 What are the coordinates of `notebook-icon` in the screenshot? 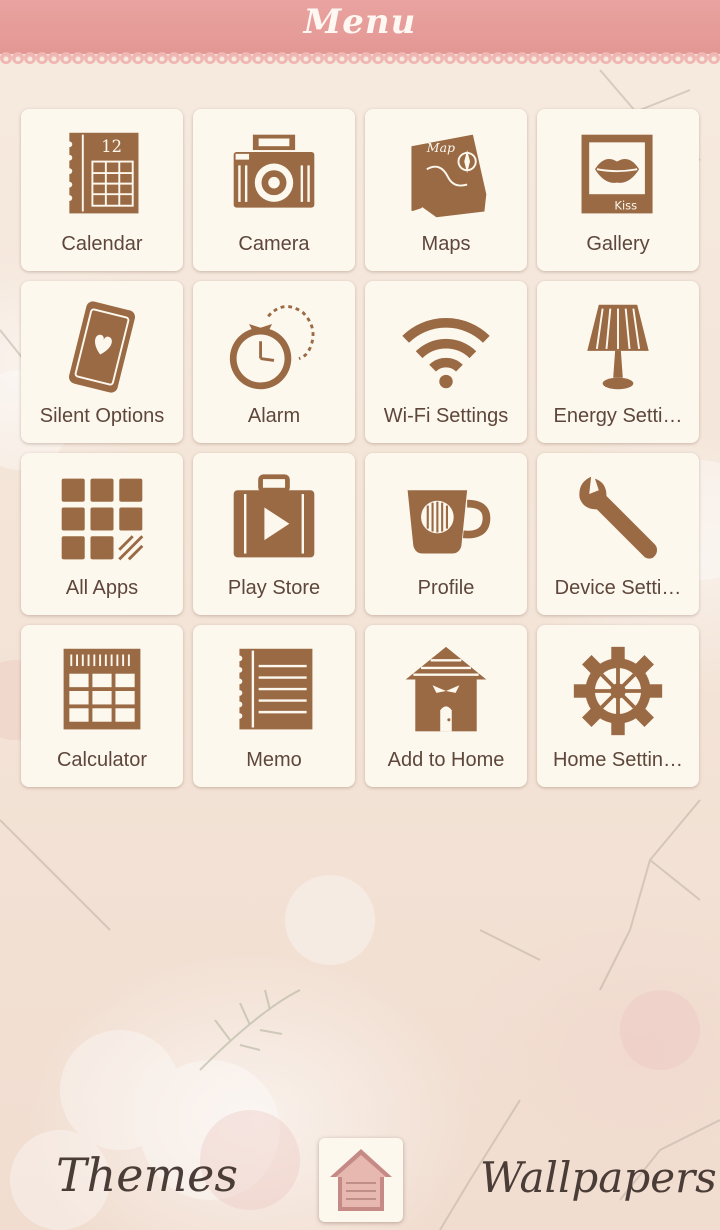 It's located at (274, 691).